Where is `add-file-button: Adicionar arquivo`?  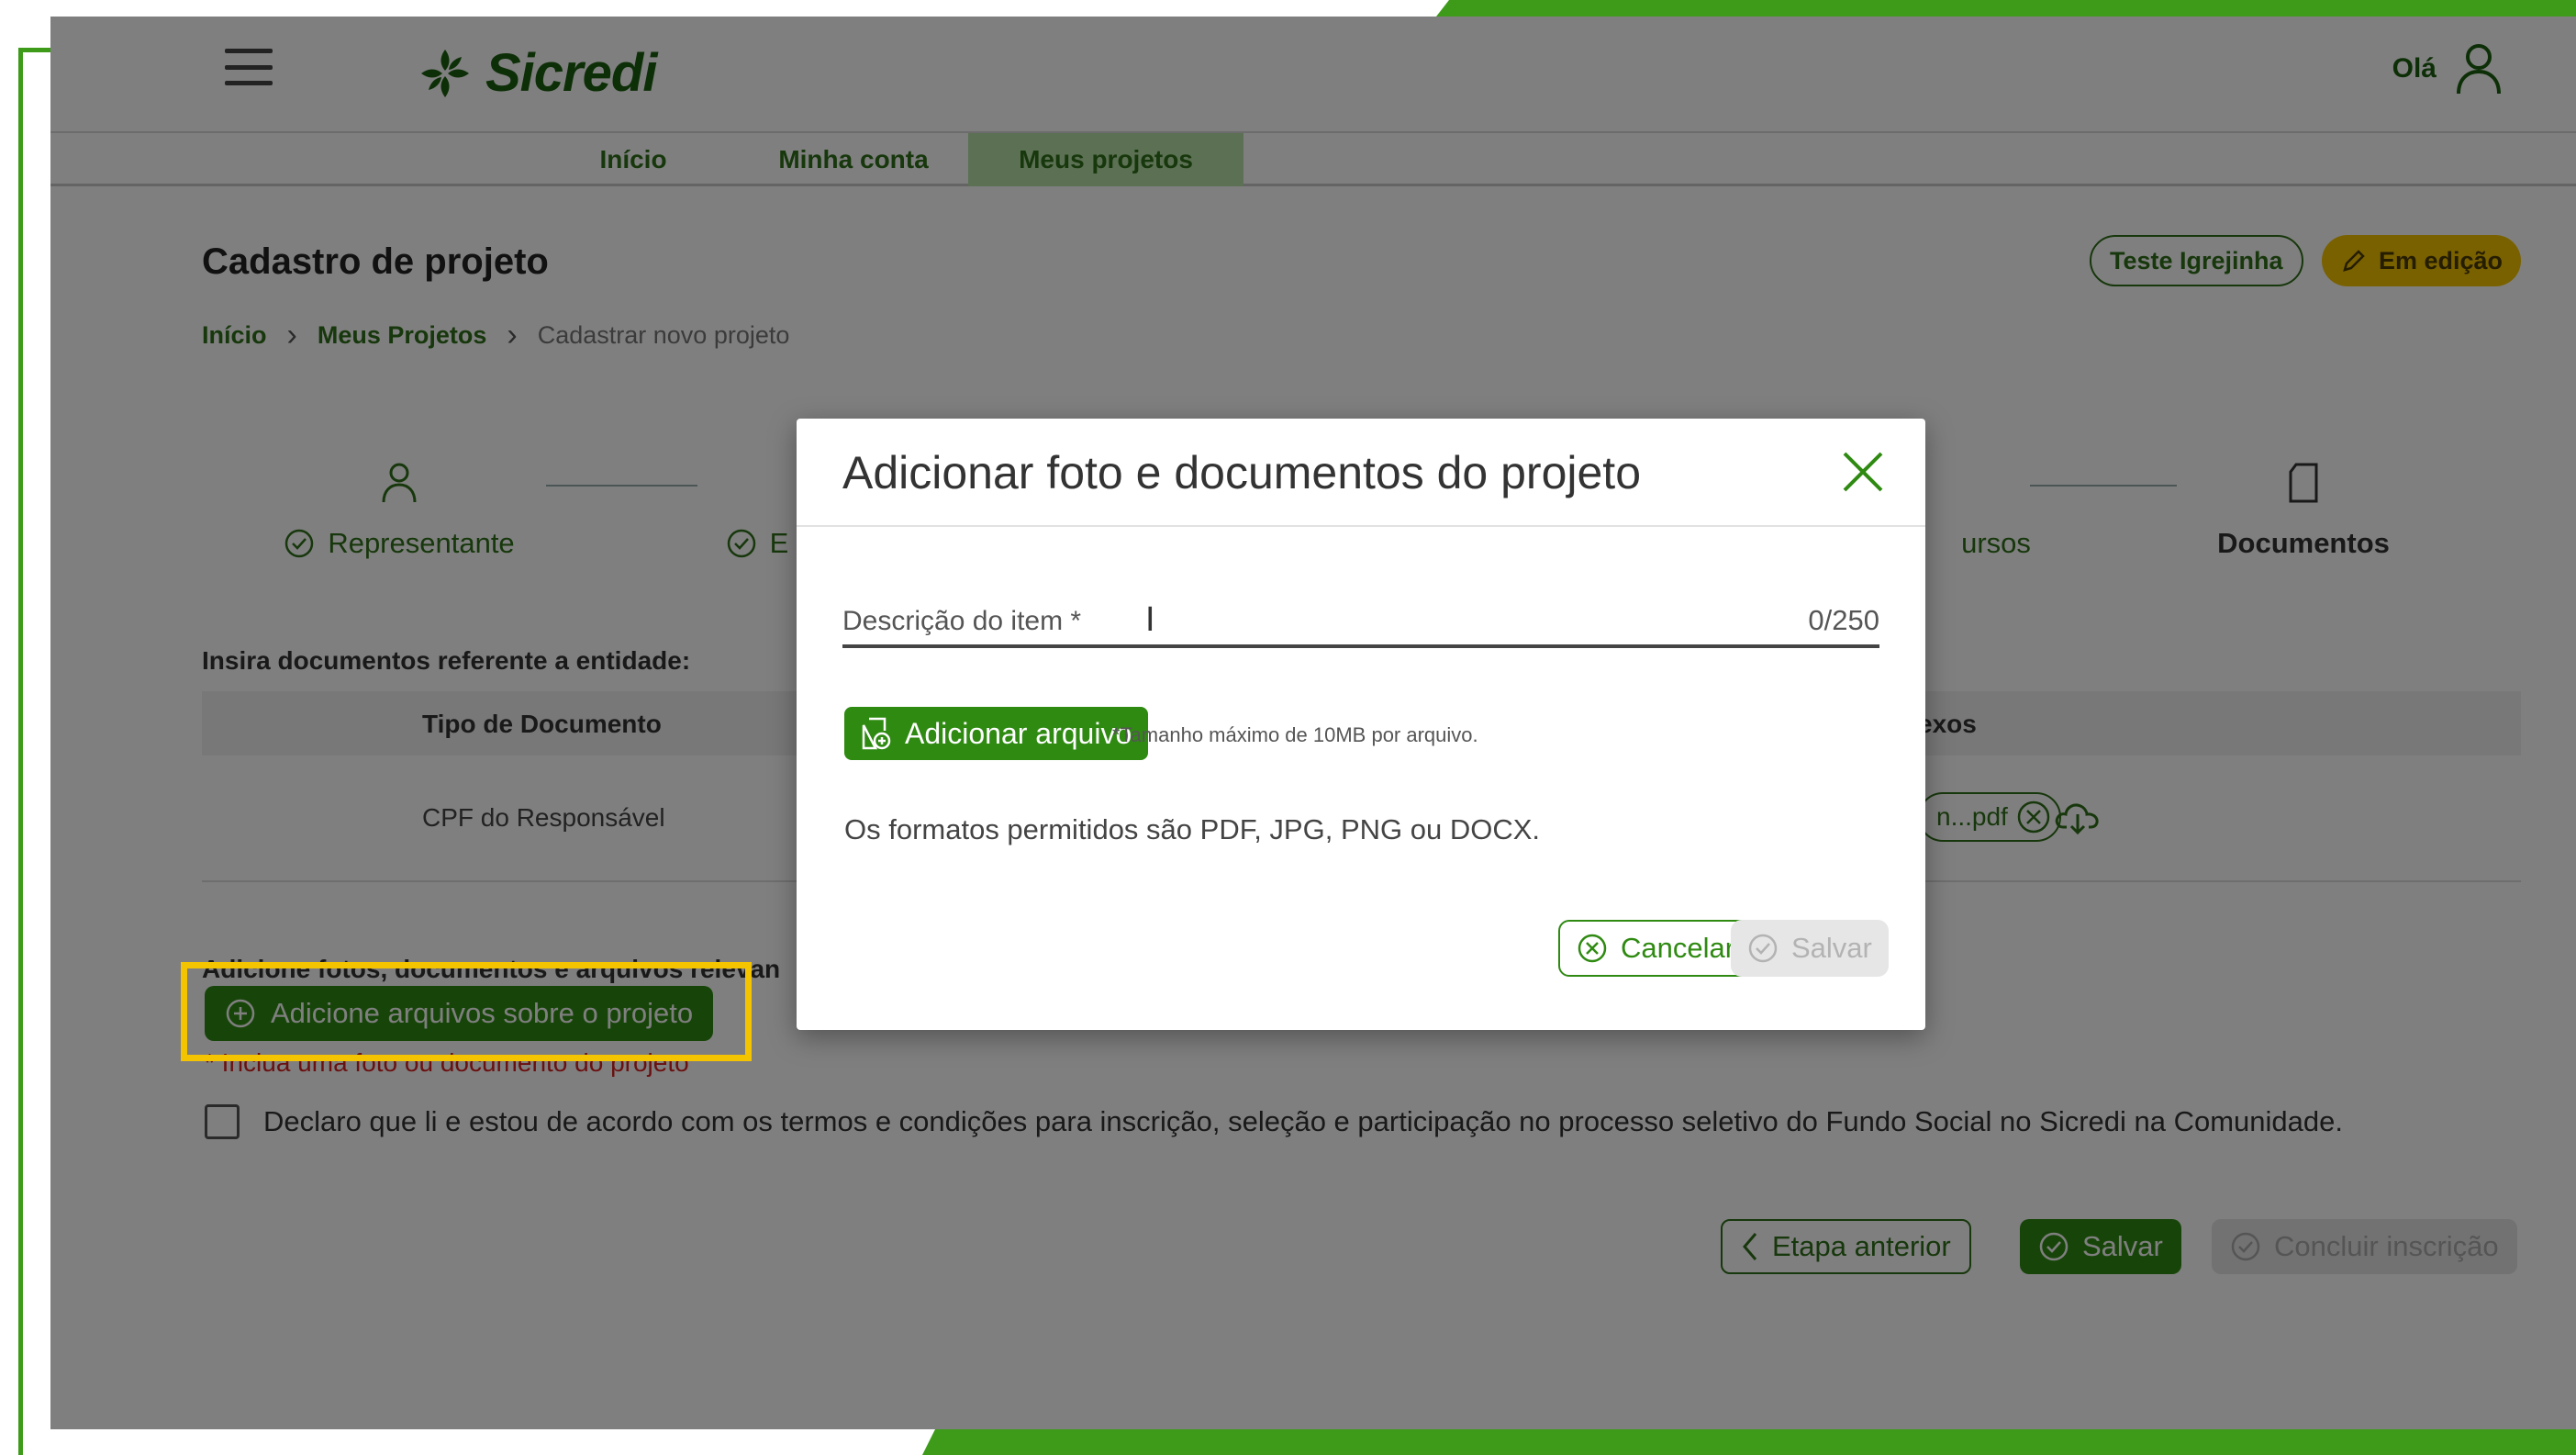
add-file-button: Adicionar arquivo is located at coordinates (996, 733).